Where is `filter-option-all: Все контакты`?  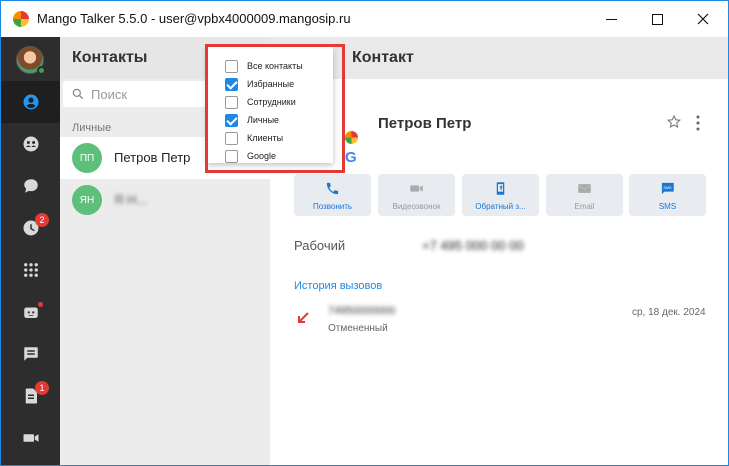 filter-option-all: Все контакты is located at coordinates (273, 67).